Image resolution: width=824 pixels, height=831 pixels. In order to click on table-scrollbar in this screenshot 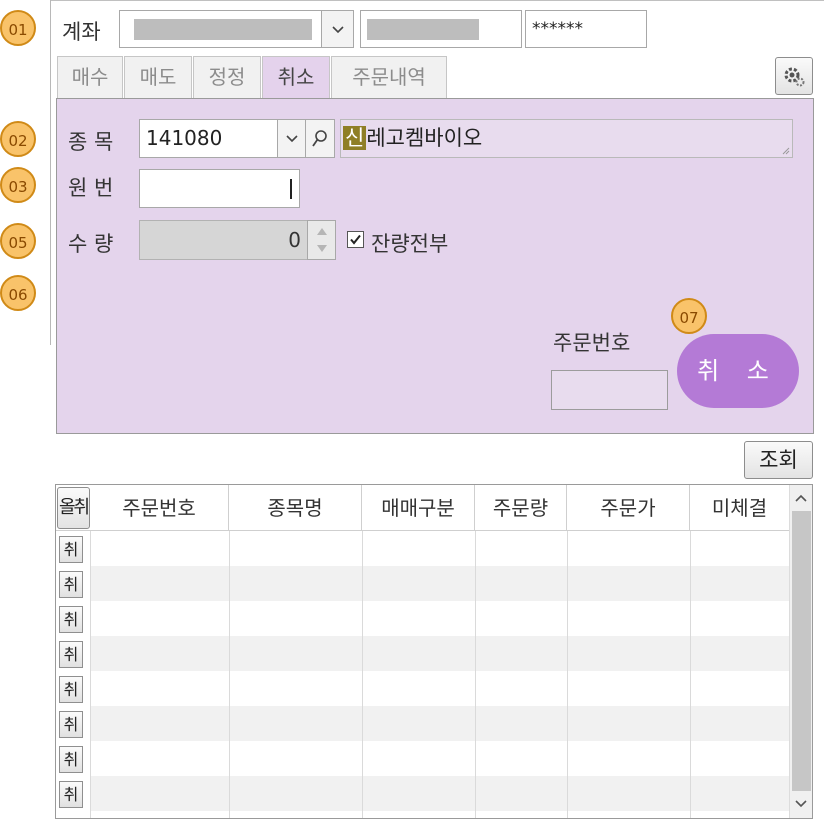, I will do `click(800, 651)`.